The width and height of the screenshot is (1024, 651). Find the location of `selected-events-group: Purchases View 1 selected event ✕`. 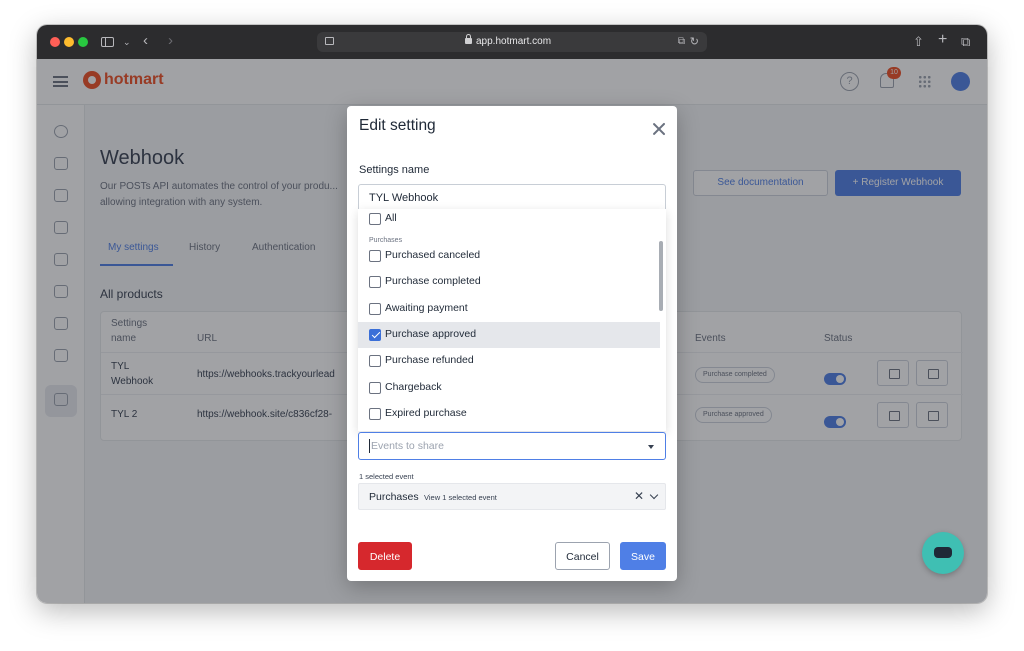

selected-events-group: Purchases View 1 selected event ✕ is located at coordinates (512, 496).